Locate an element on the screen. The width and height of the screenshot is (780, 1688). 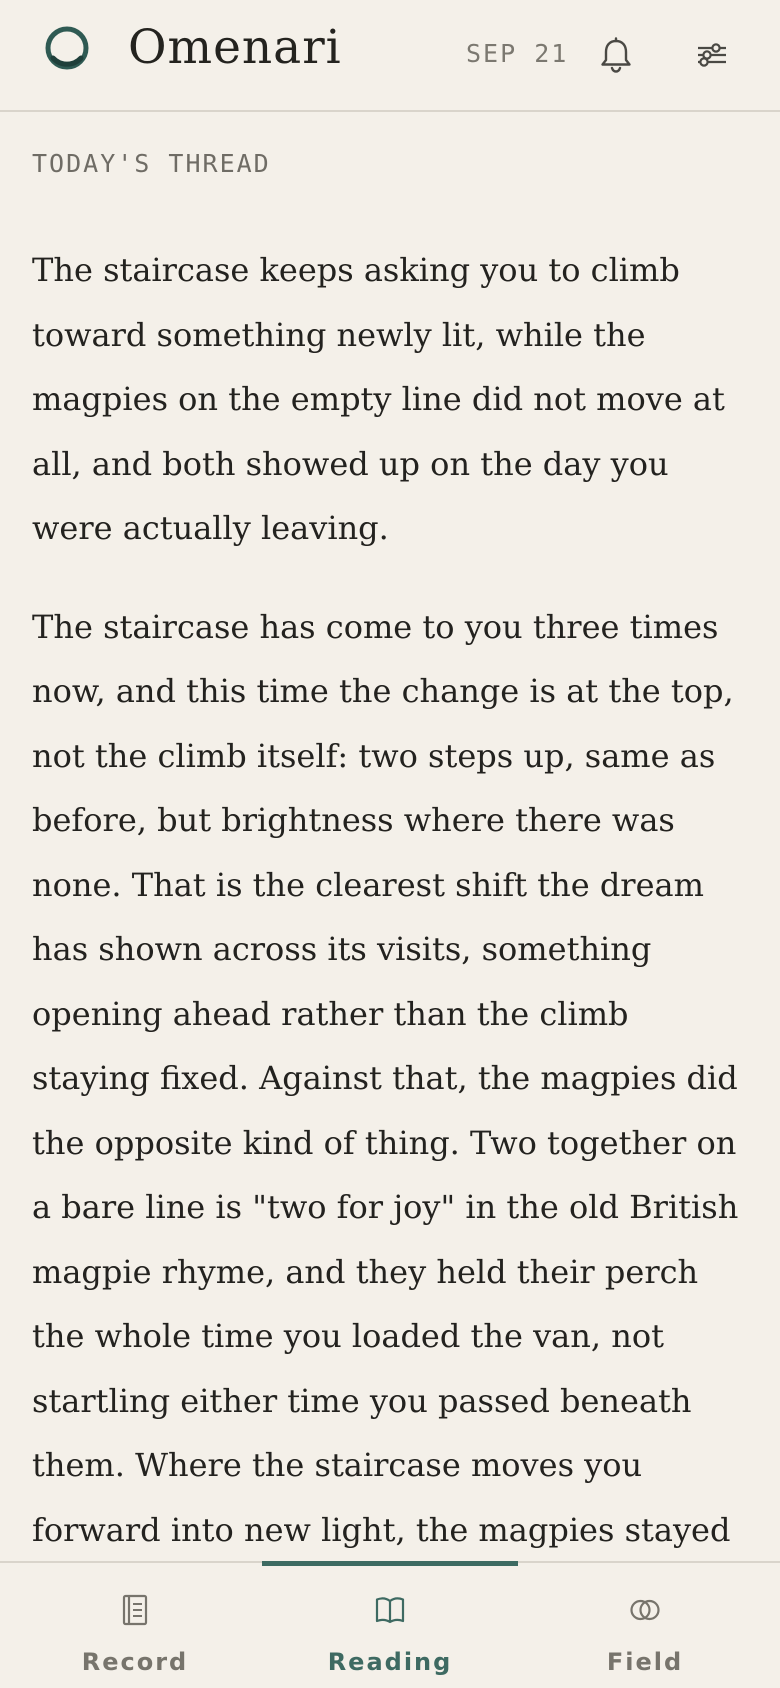
app-header: Omenari SEP 21 is located at coordinates (390, 56).